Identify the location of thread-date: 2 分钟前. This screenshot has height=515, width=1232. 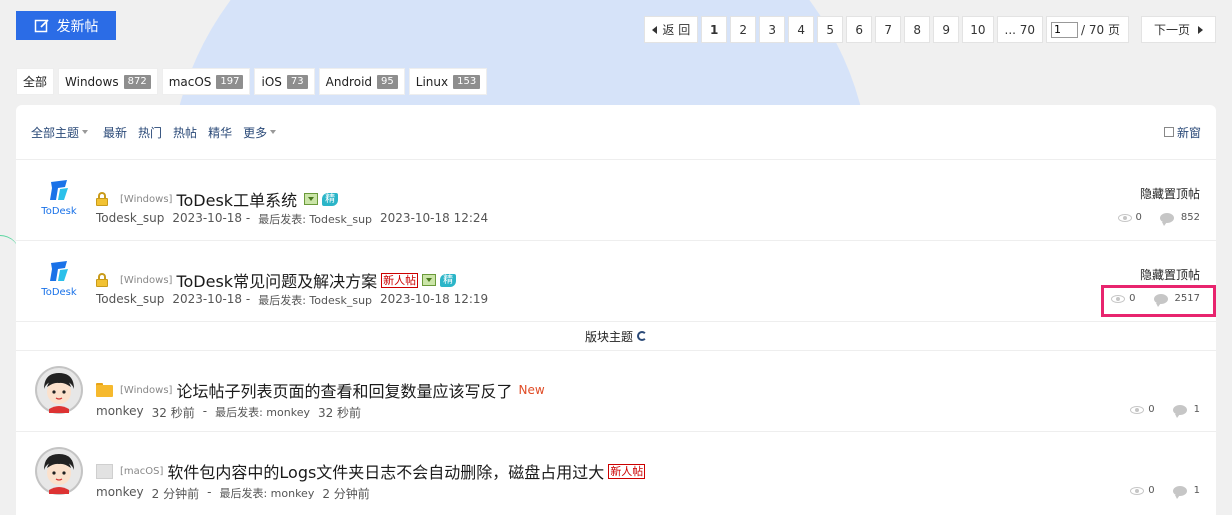
(175, 494).